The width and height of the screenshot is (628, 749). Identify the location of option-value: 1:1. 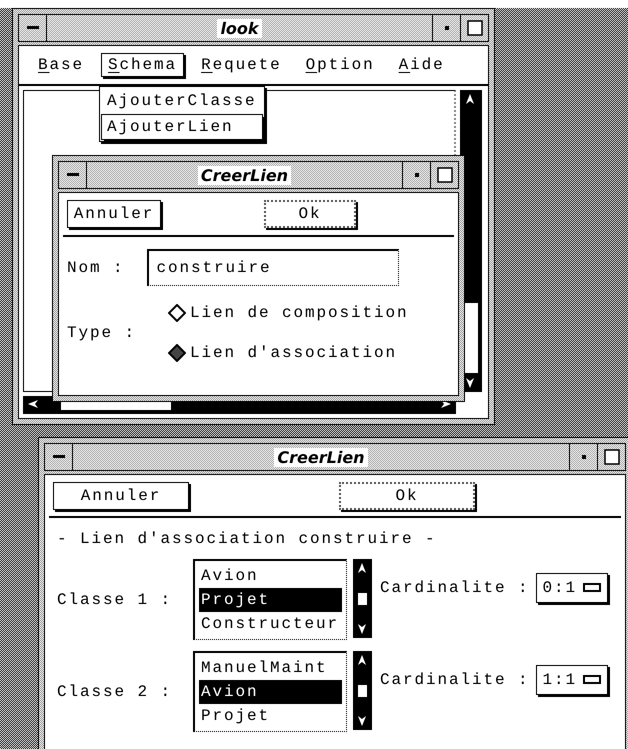
(560, 680).